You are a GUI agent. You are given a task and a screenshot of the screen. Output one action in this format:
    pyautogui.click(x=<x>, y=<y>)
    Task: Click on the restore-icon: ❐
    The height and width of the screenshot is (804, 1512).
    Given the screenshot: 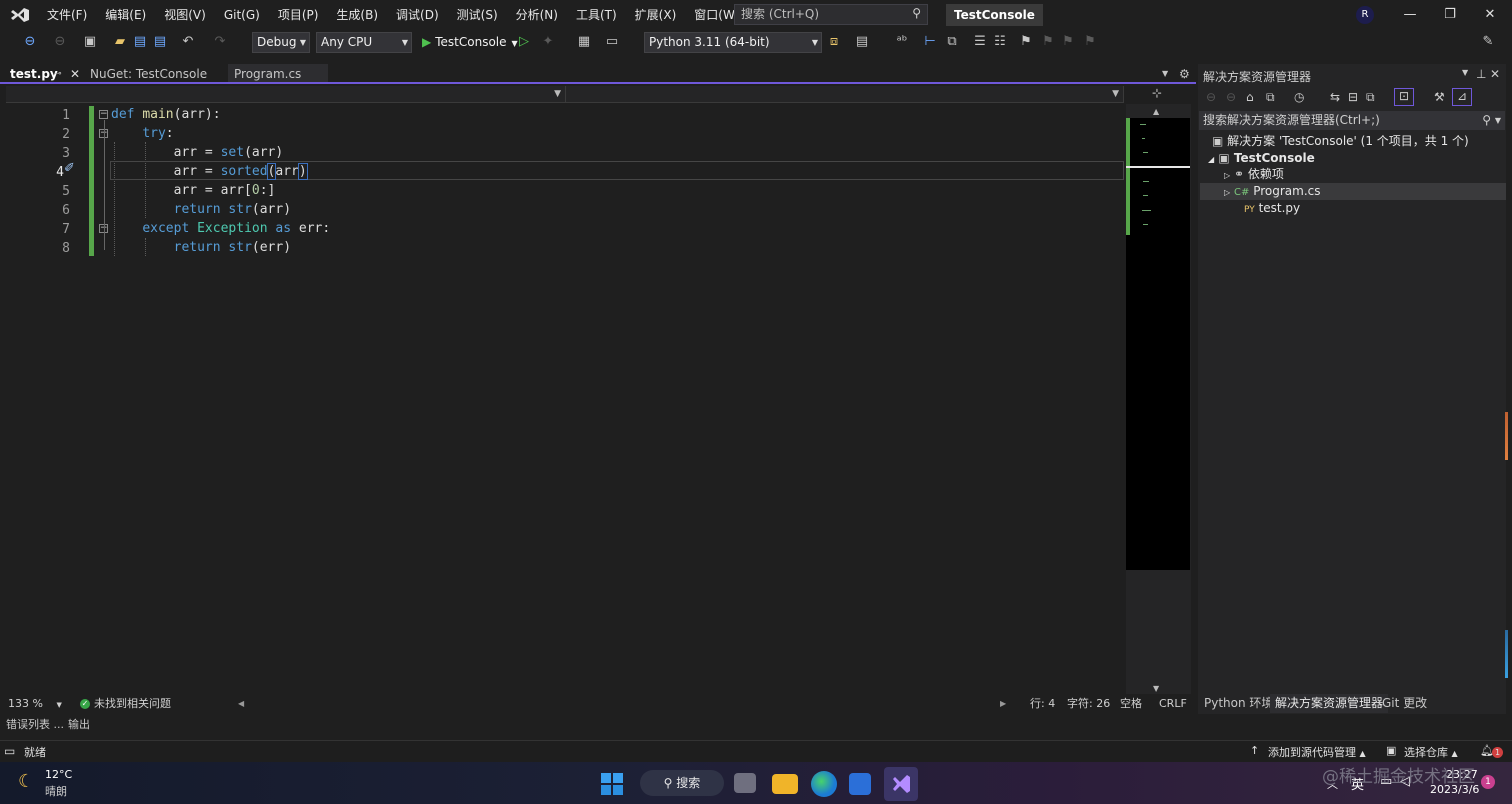 What is the action you would take?
    pyautogui.click(x=1450, y=15)
    